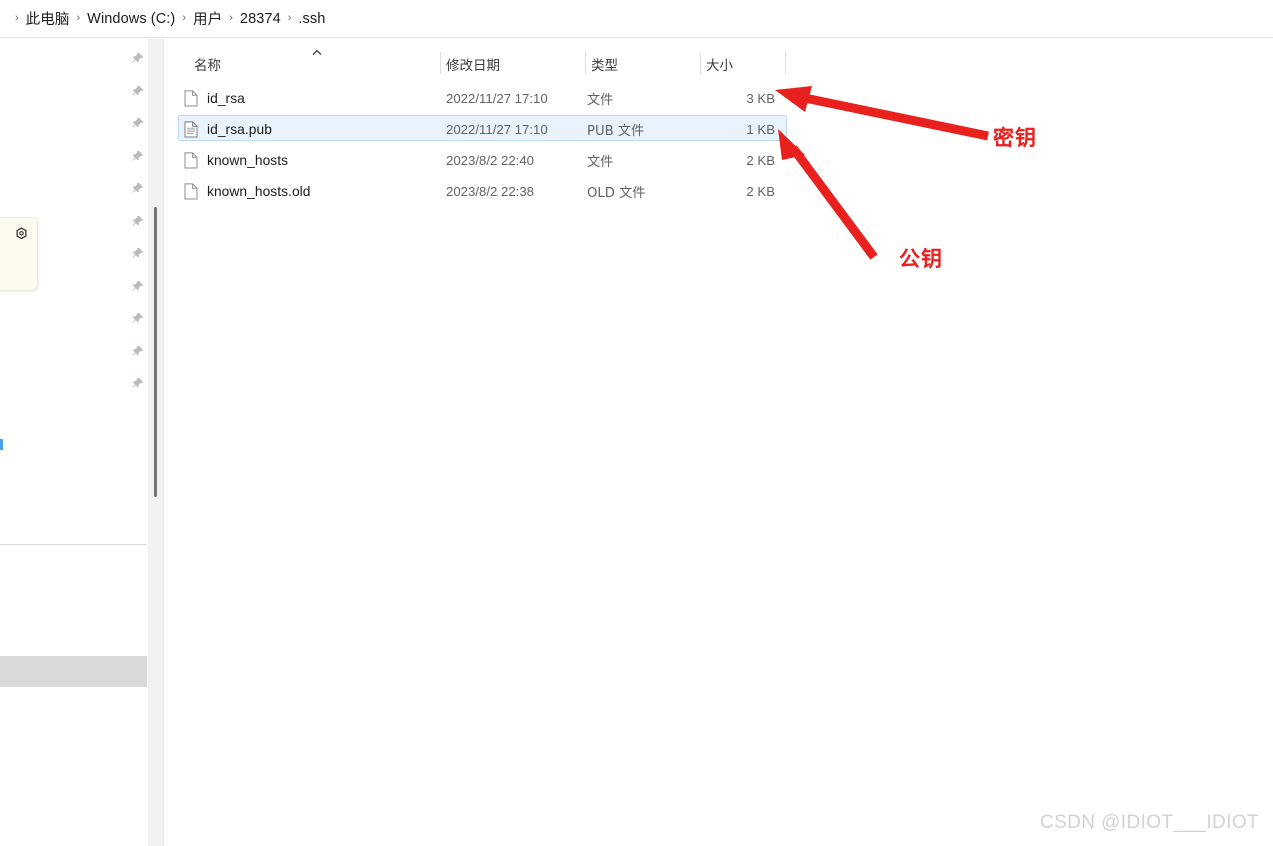  What do you see at coordinates (490, 160) in the screenshot?
I see `file-date-modified: 2023/8/2 22:40` at bounding box center [490, 160].